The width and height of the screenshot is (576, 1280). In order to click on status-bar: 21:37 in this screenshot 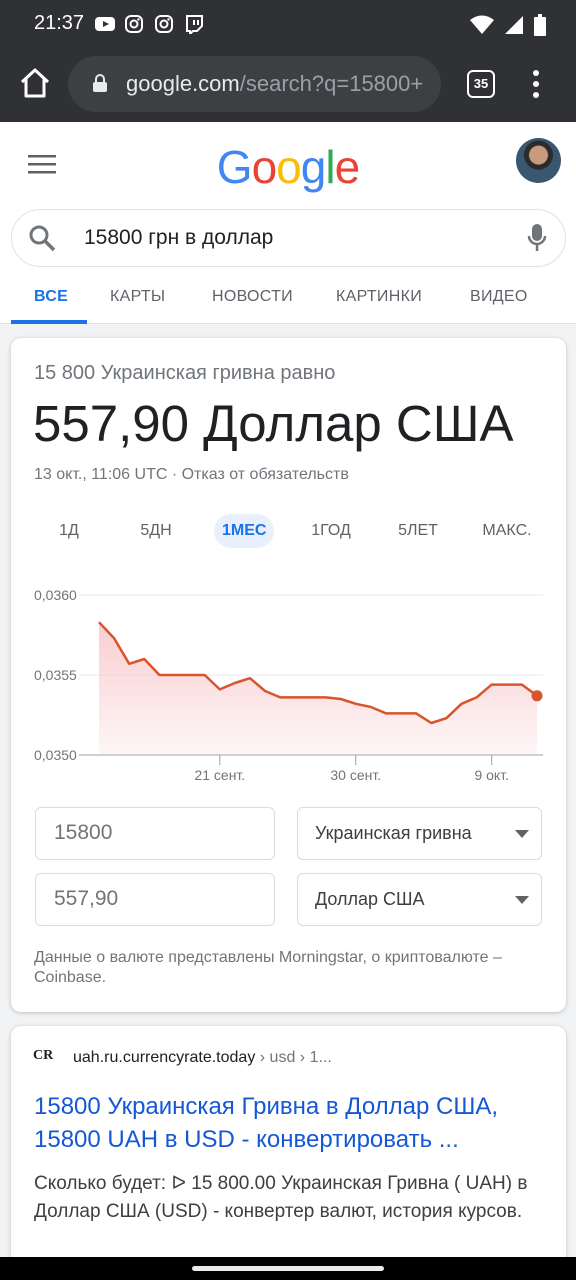, I will do `click(288, 25)`.